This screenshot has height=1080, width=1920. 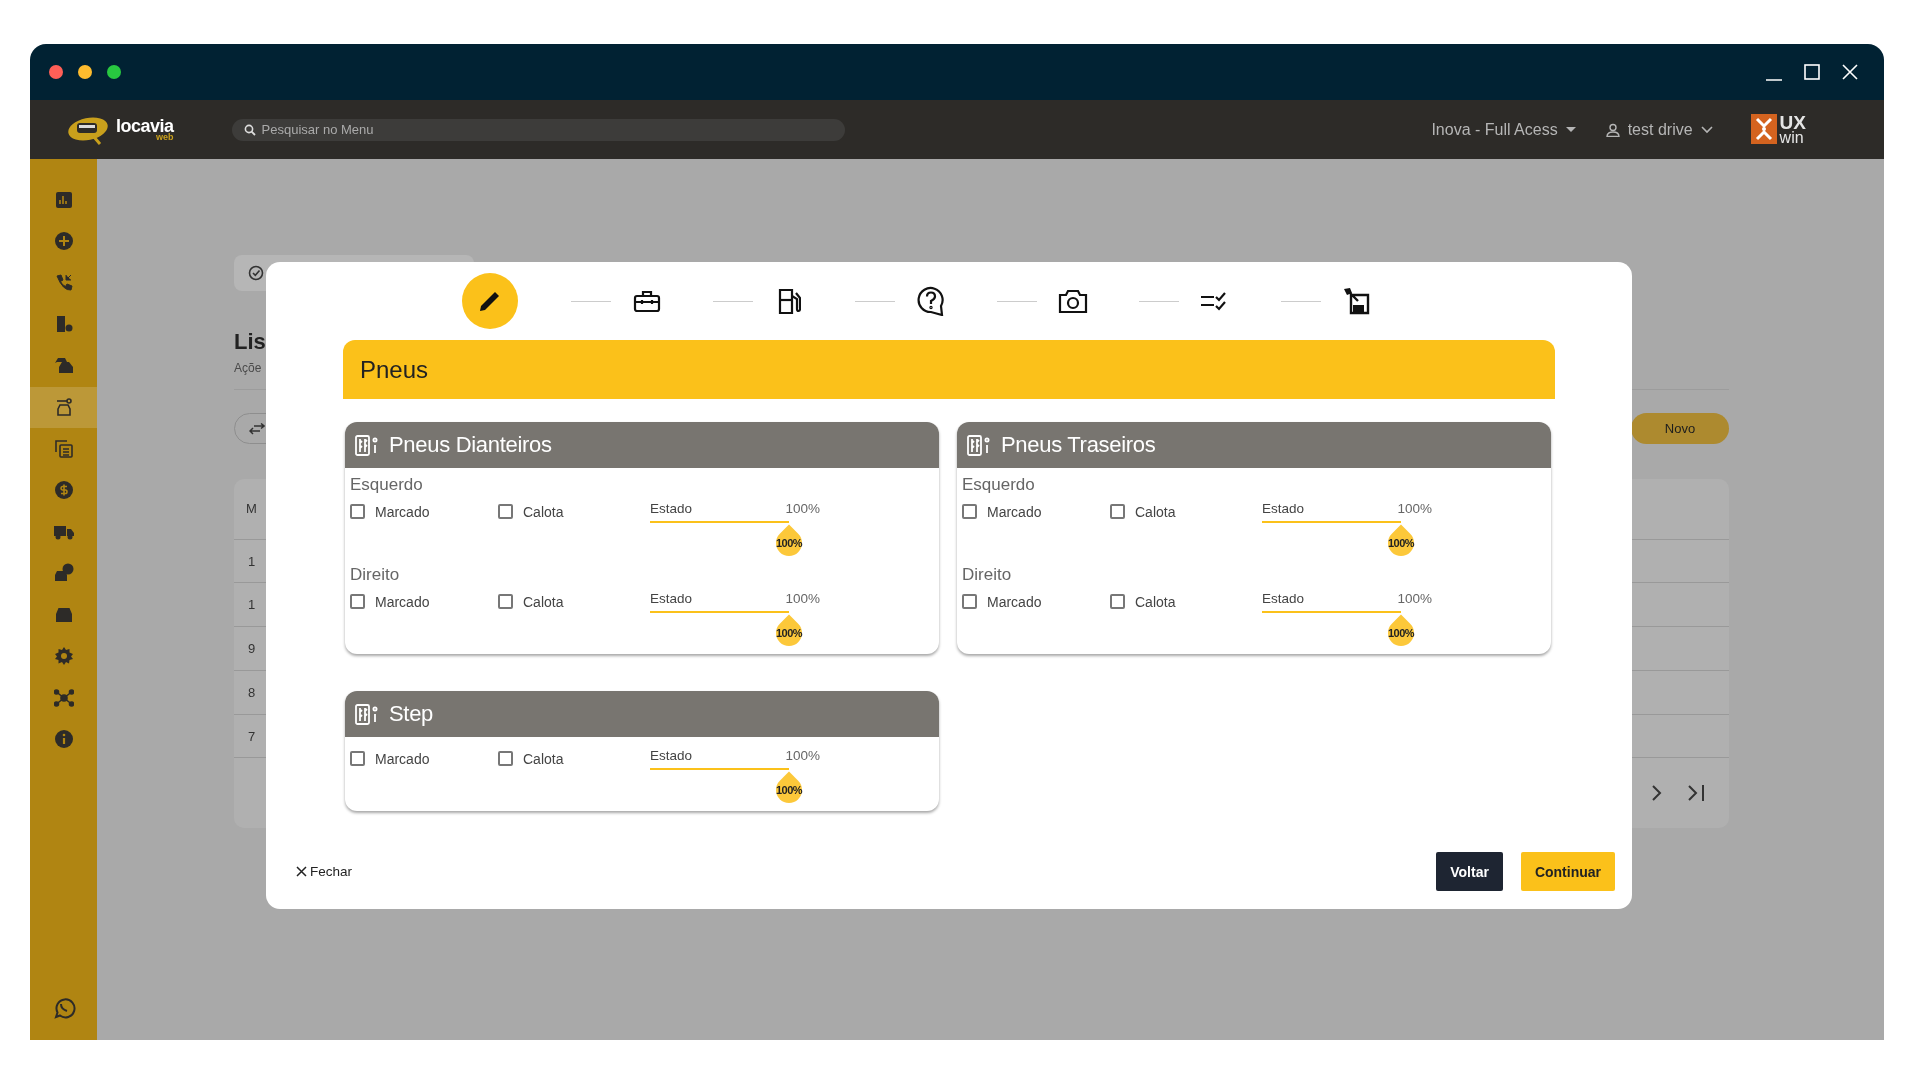 What do you see at coordinates (1078, 445) in the screenshot?
I see `card-title: Pneus Traseiros` at bounding box center [1078, 445].